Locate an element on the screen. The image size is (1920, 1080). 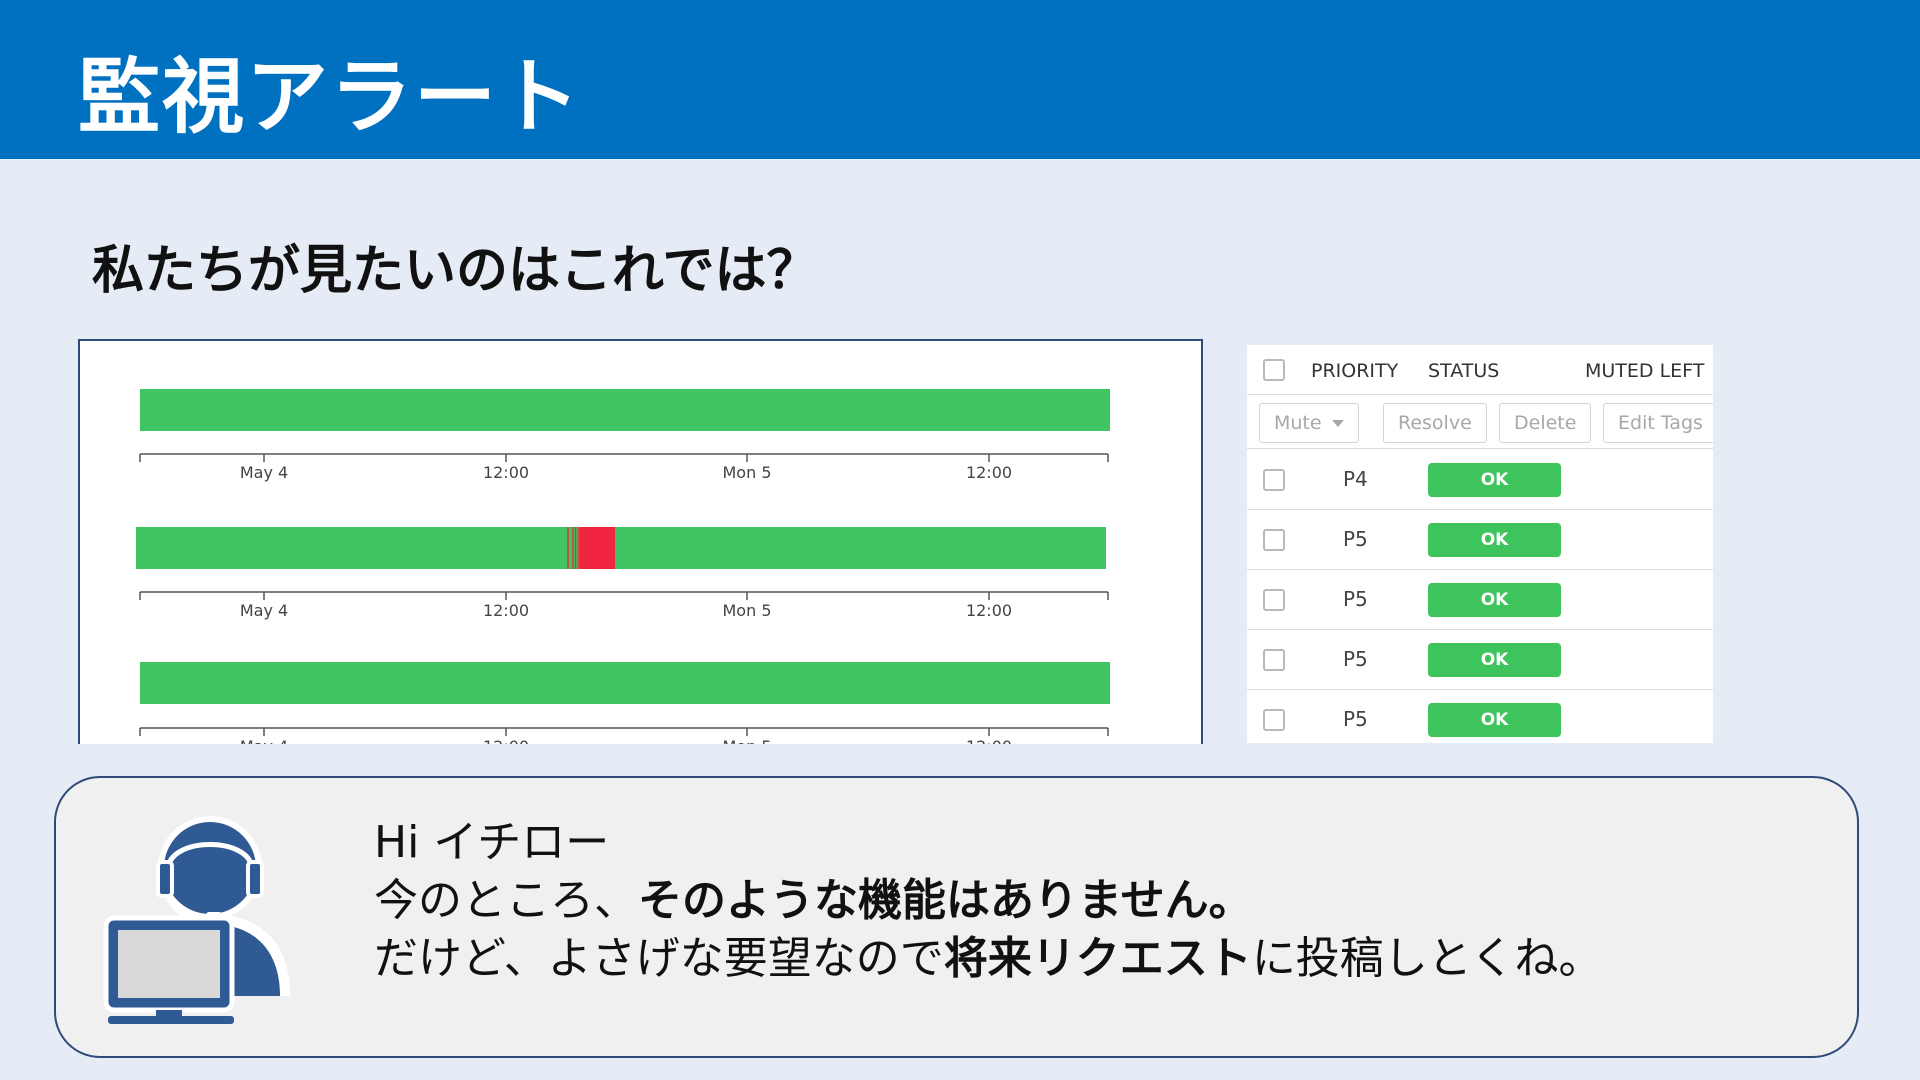
timeline-axis-row-3: May 4 12:00 Mon 5 12:00 is located at coordinates (624, 735).